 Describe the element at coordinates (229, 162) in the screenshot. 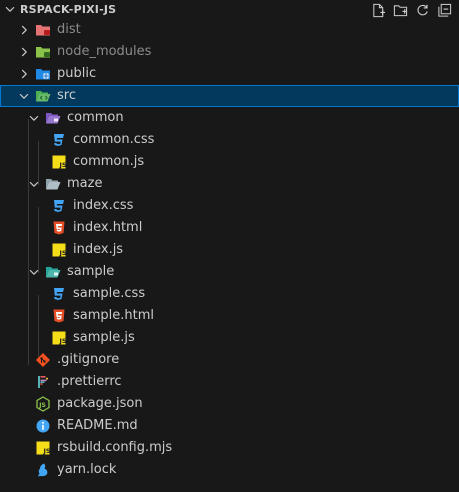

I see `tree-item-common-js: JS common.js` at that location.